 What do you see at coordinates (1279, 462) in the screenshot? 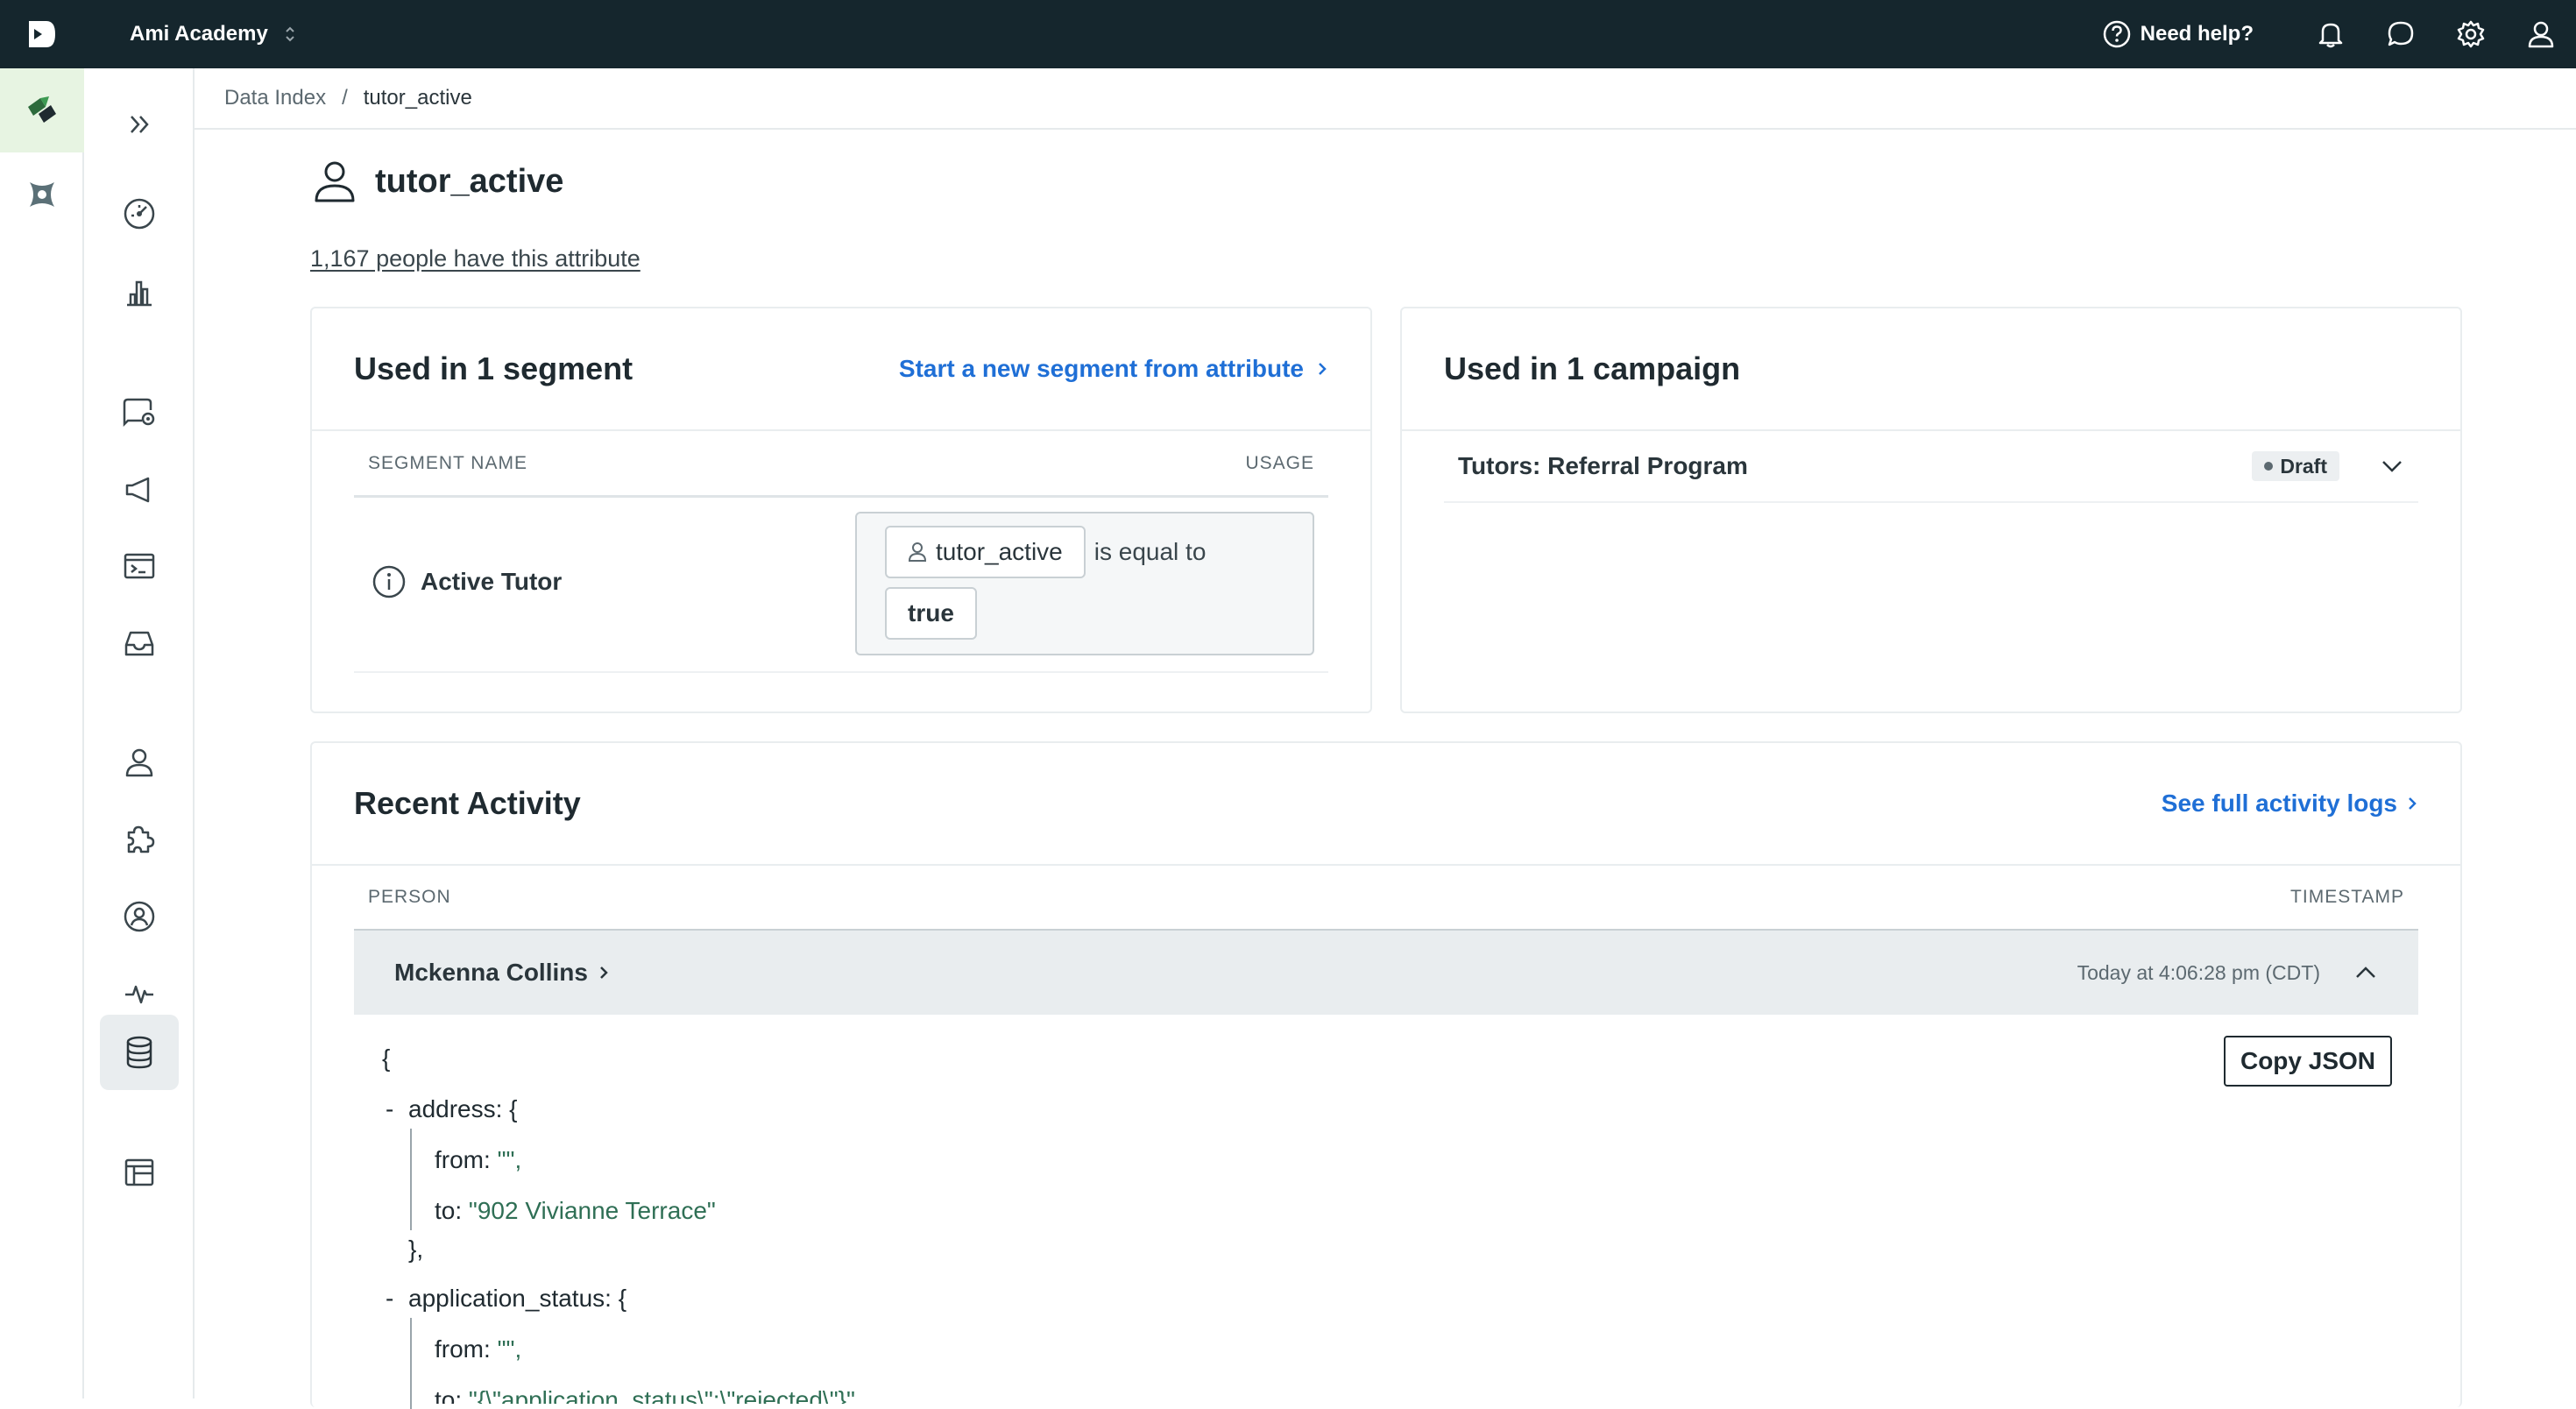
I see `col-usage: USAGE` at bounding box center [1279, 462].